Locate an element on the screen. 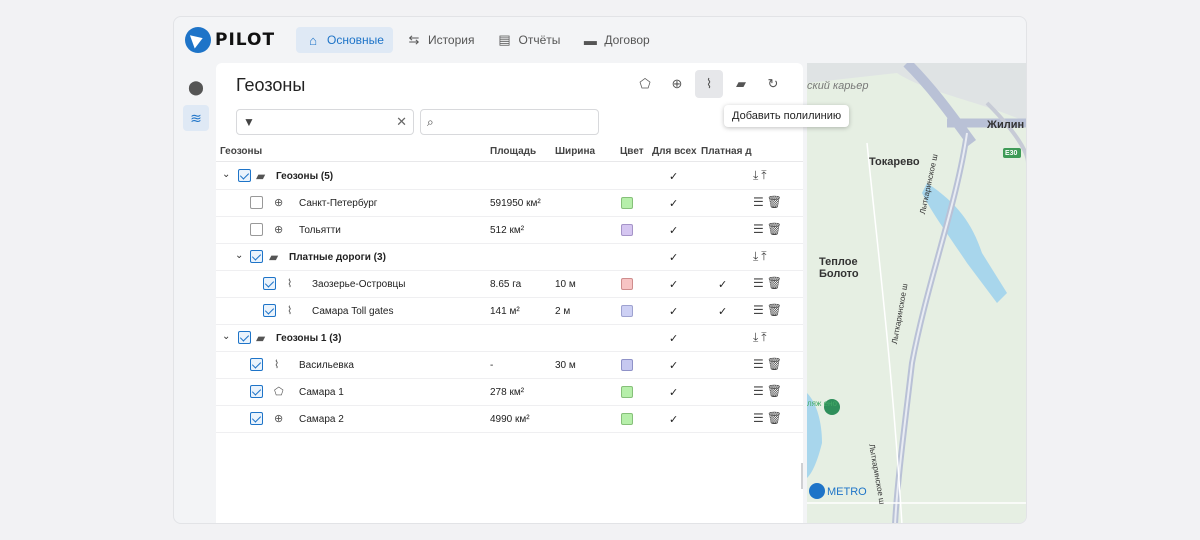 The image size is (1200, 540). group-row: ⌄ ▰ Геозоны 1 (3) ✓ ⤓⤒ is located at coordinates (509, 338).